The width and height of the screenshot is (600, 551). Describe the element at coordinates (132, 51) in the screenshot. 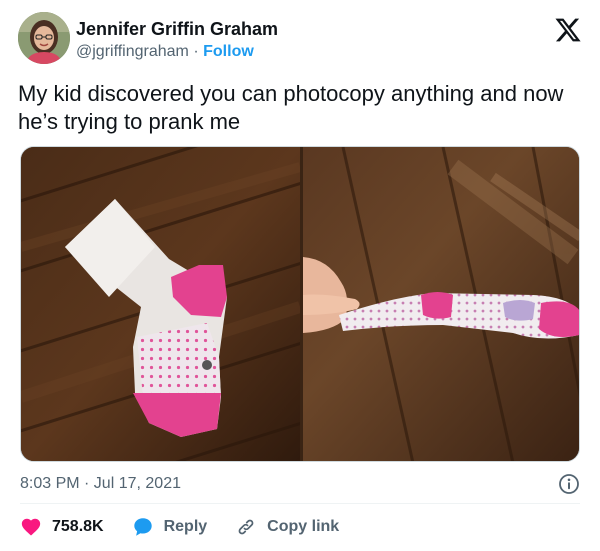

I see `author-handle: @jgriffingraham` at that location.